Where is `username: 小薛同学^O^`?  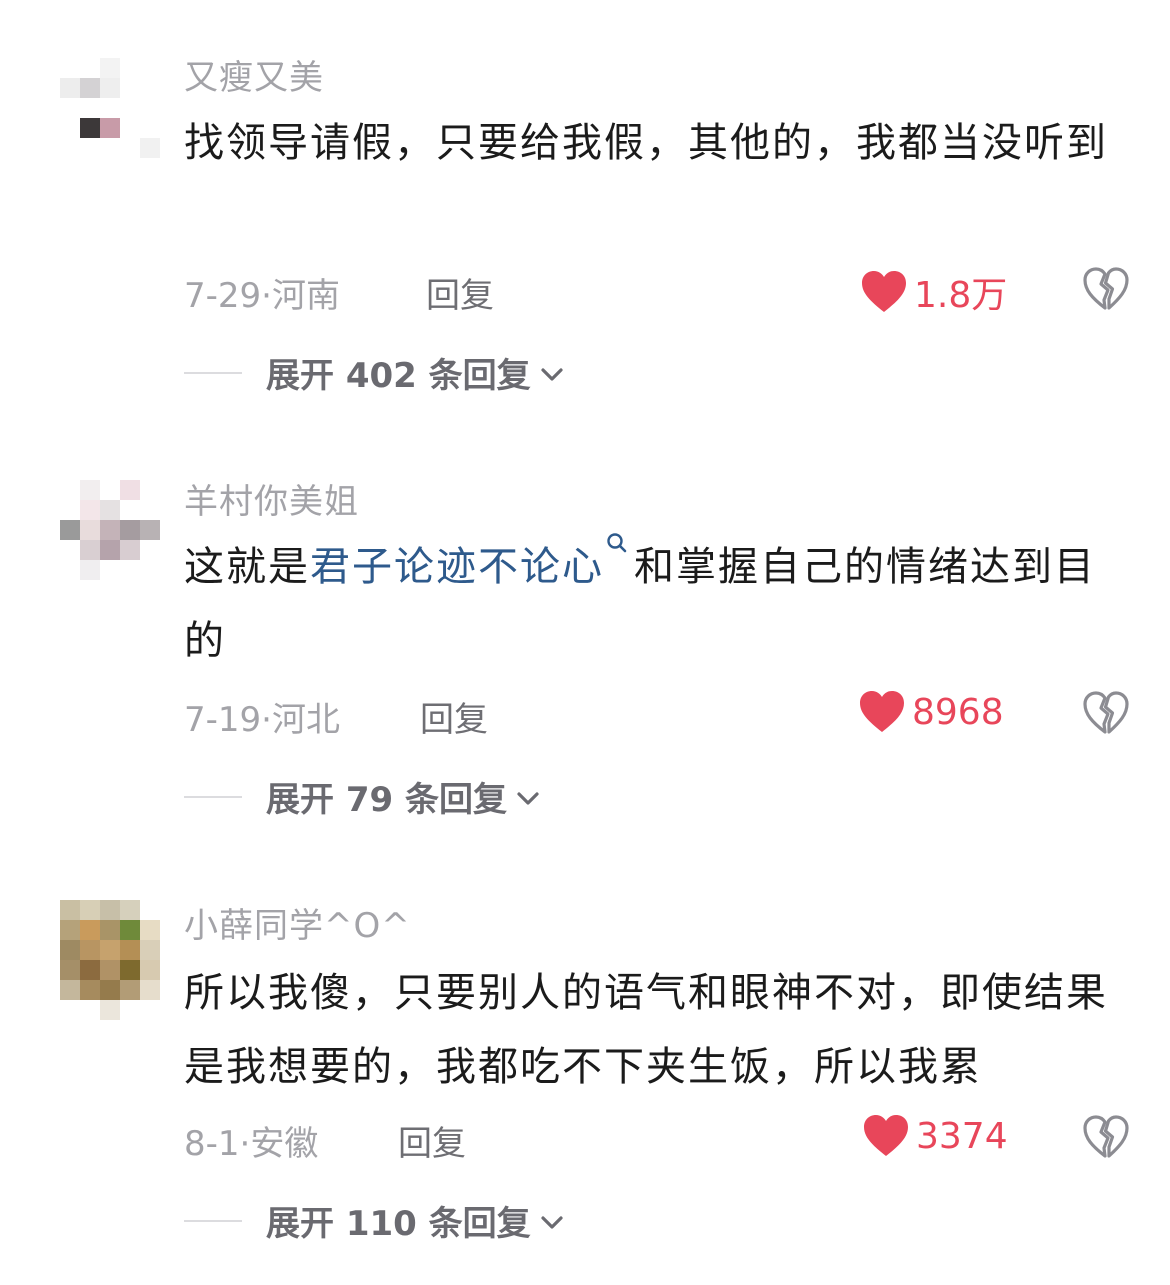 username: 小薛同学^O^ is located at coordinates (297, 922).